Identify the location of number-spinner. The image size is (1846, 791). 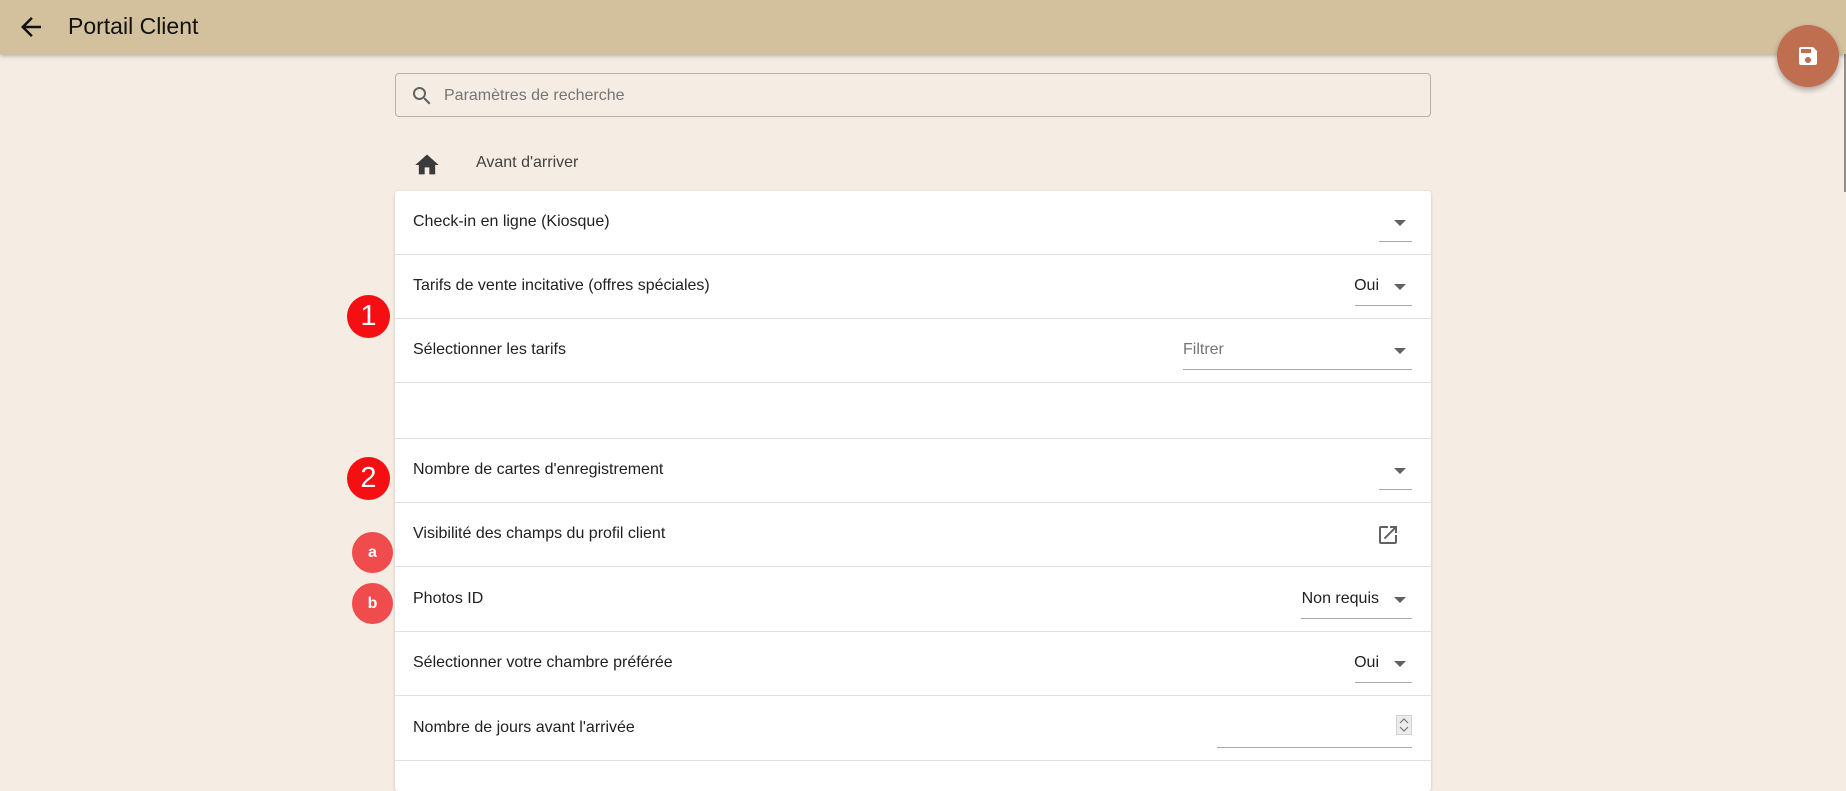
(1404, 725).